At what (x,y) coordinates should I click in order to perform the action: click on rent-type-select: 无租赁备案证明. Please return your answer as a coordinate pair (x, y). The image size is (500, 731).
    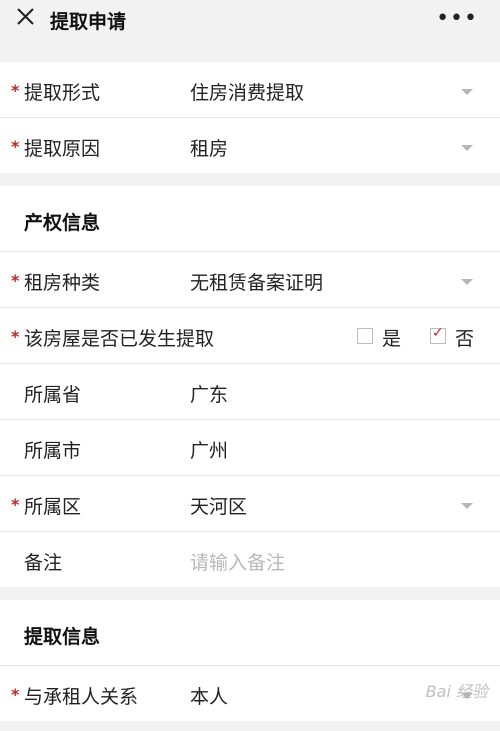
    Looking at the image, I should click on (256, 281).